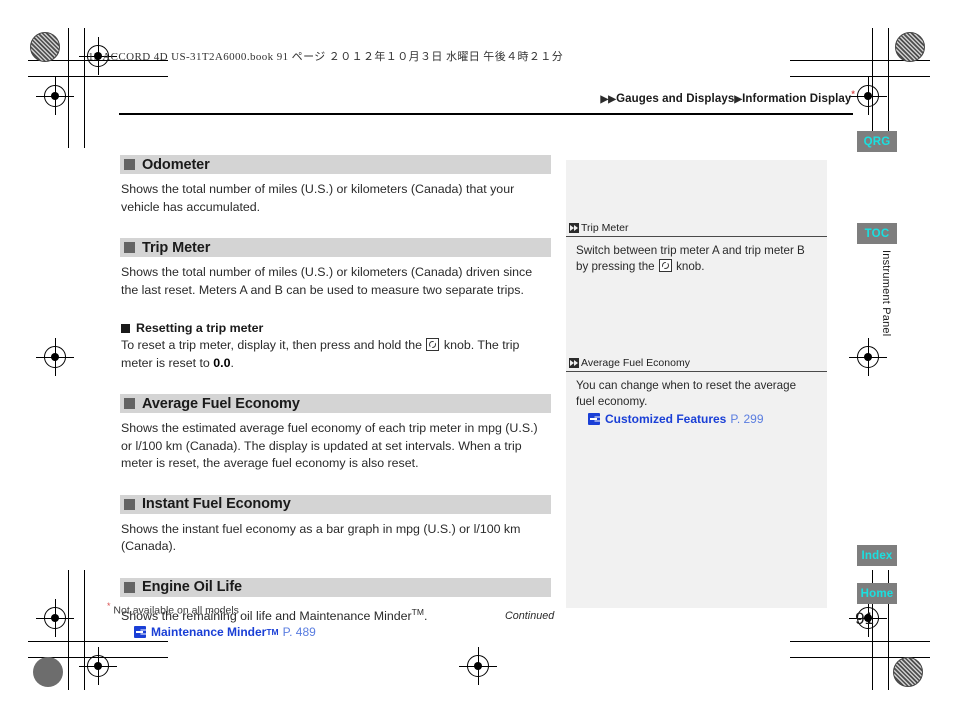 The width and height of the screenshot is (954, 718). Describe the element at coordinates (232, 362) in the screenshot. I see `reset-text-end: .` at that location.